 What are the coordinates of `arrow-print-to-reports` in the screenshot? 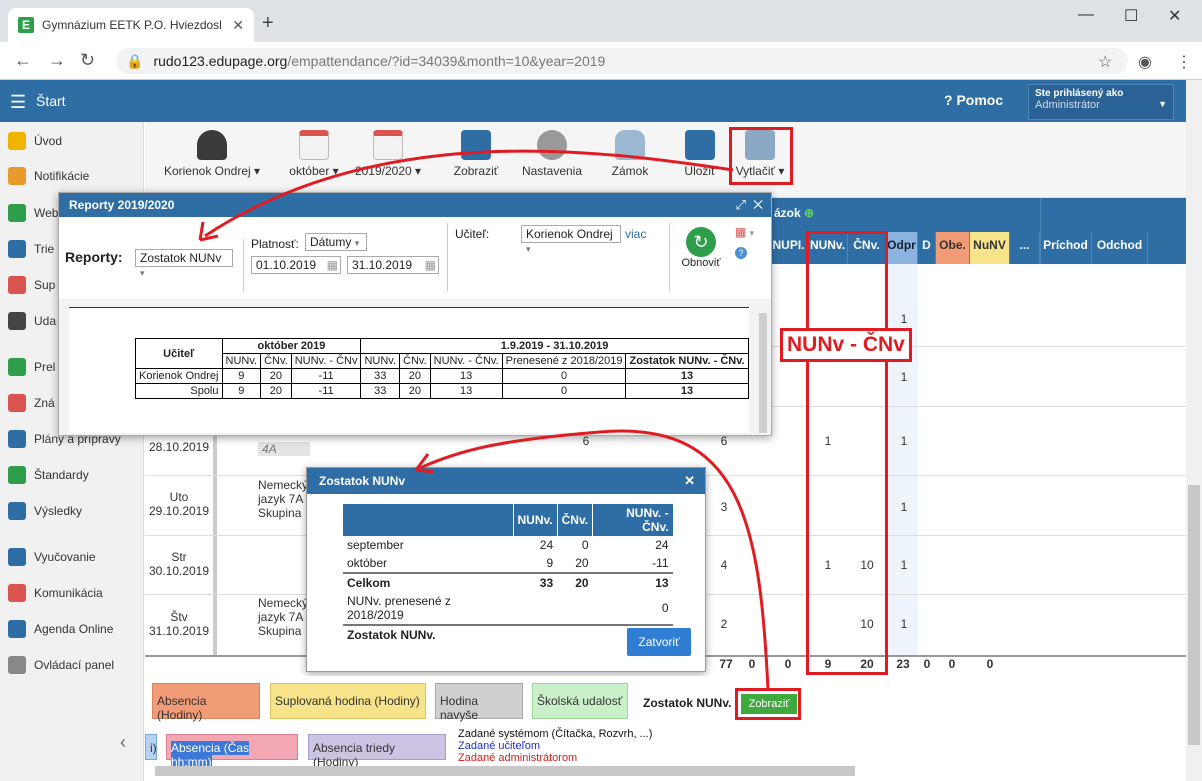 It's located at (469, 193).